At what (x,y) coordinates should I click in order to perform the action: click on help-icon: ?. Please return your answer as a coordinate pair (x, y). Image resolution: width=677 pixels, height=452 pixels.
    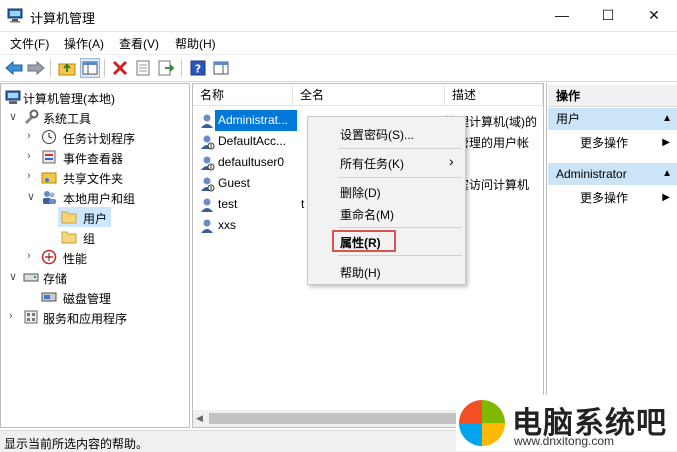
    Looking at the image, I should click on (198, 68).